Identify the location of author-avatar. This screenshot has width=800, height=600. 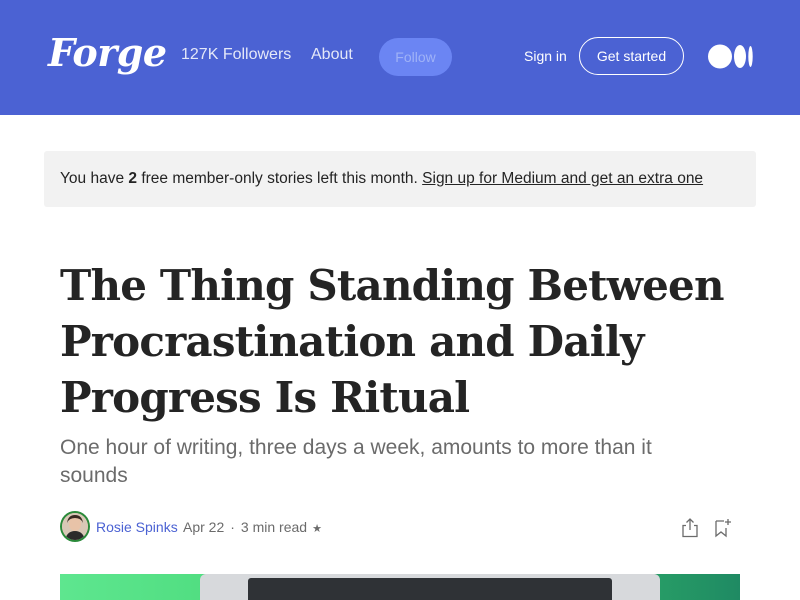
(75, 526).